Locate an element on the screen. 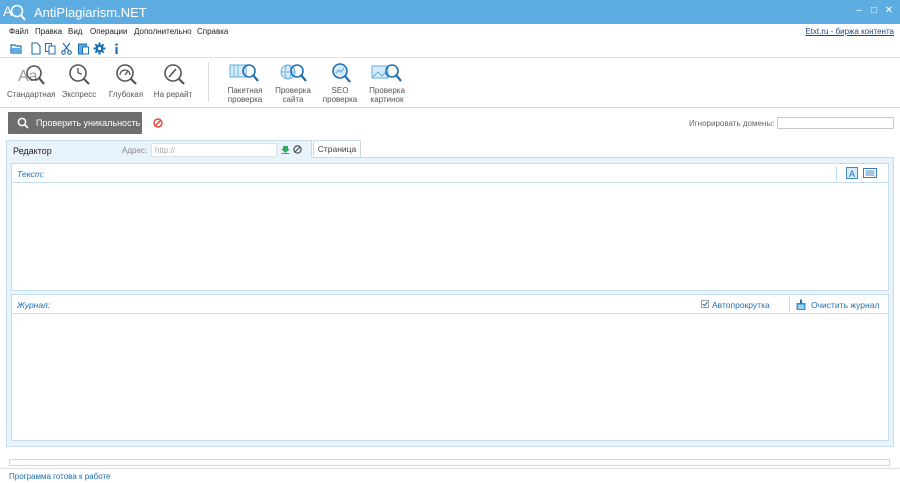 The width and height of the screenshot is (900, 483). pen-search-icon is located at coordinates (174, 74).